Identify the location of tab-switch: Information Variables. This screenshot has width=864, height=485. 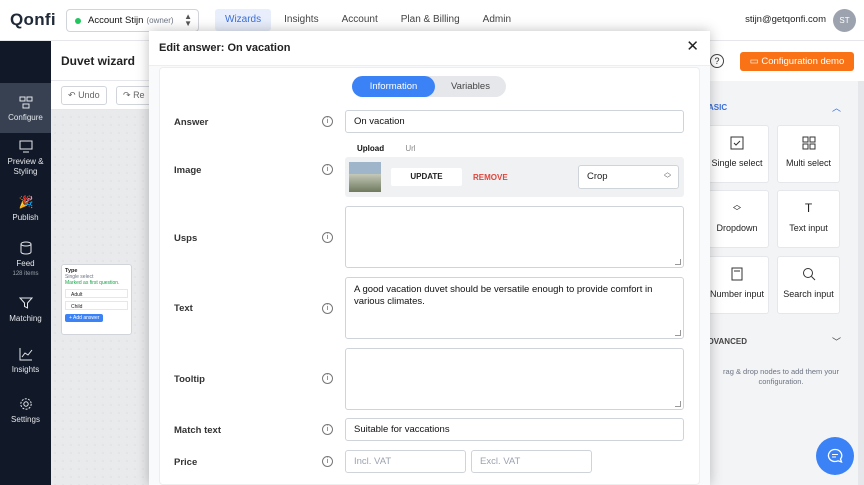
(429, 86).